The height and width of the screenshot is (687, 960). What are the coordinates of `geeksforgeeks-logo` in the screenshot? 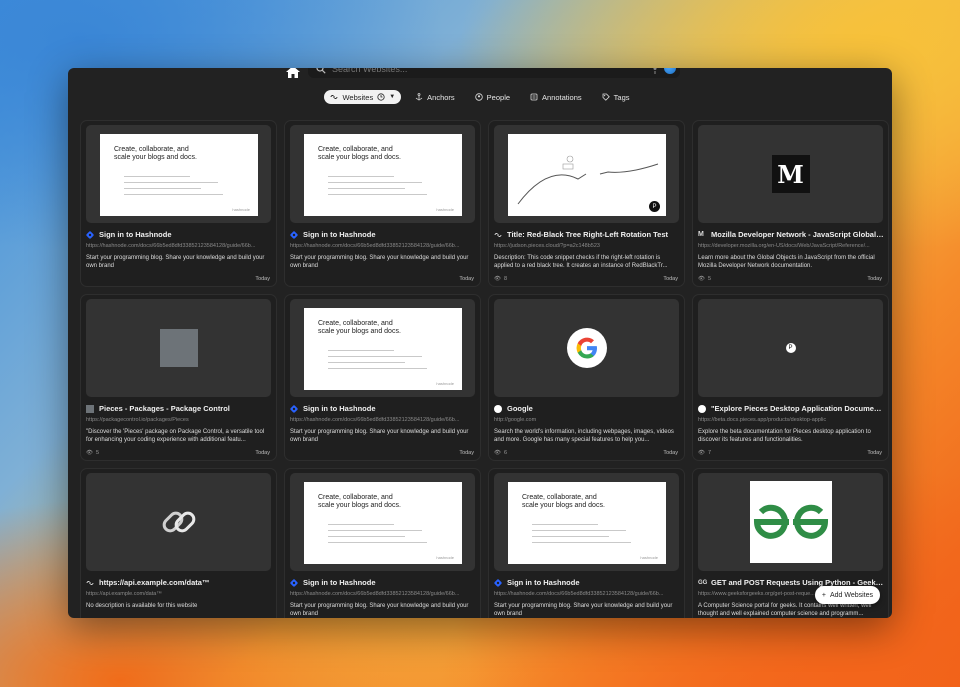 It's located at (790, 522).